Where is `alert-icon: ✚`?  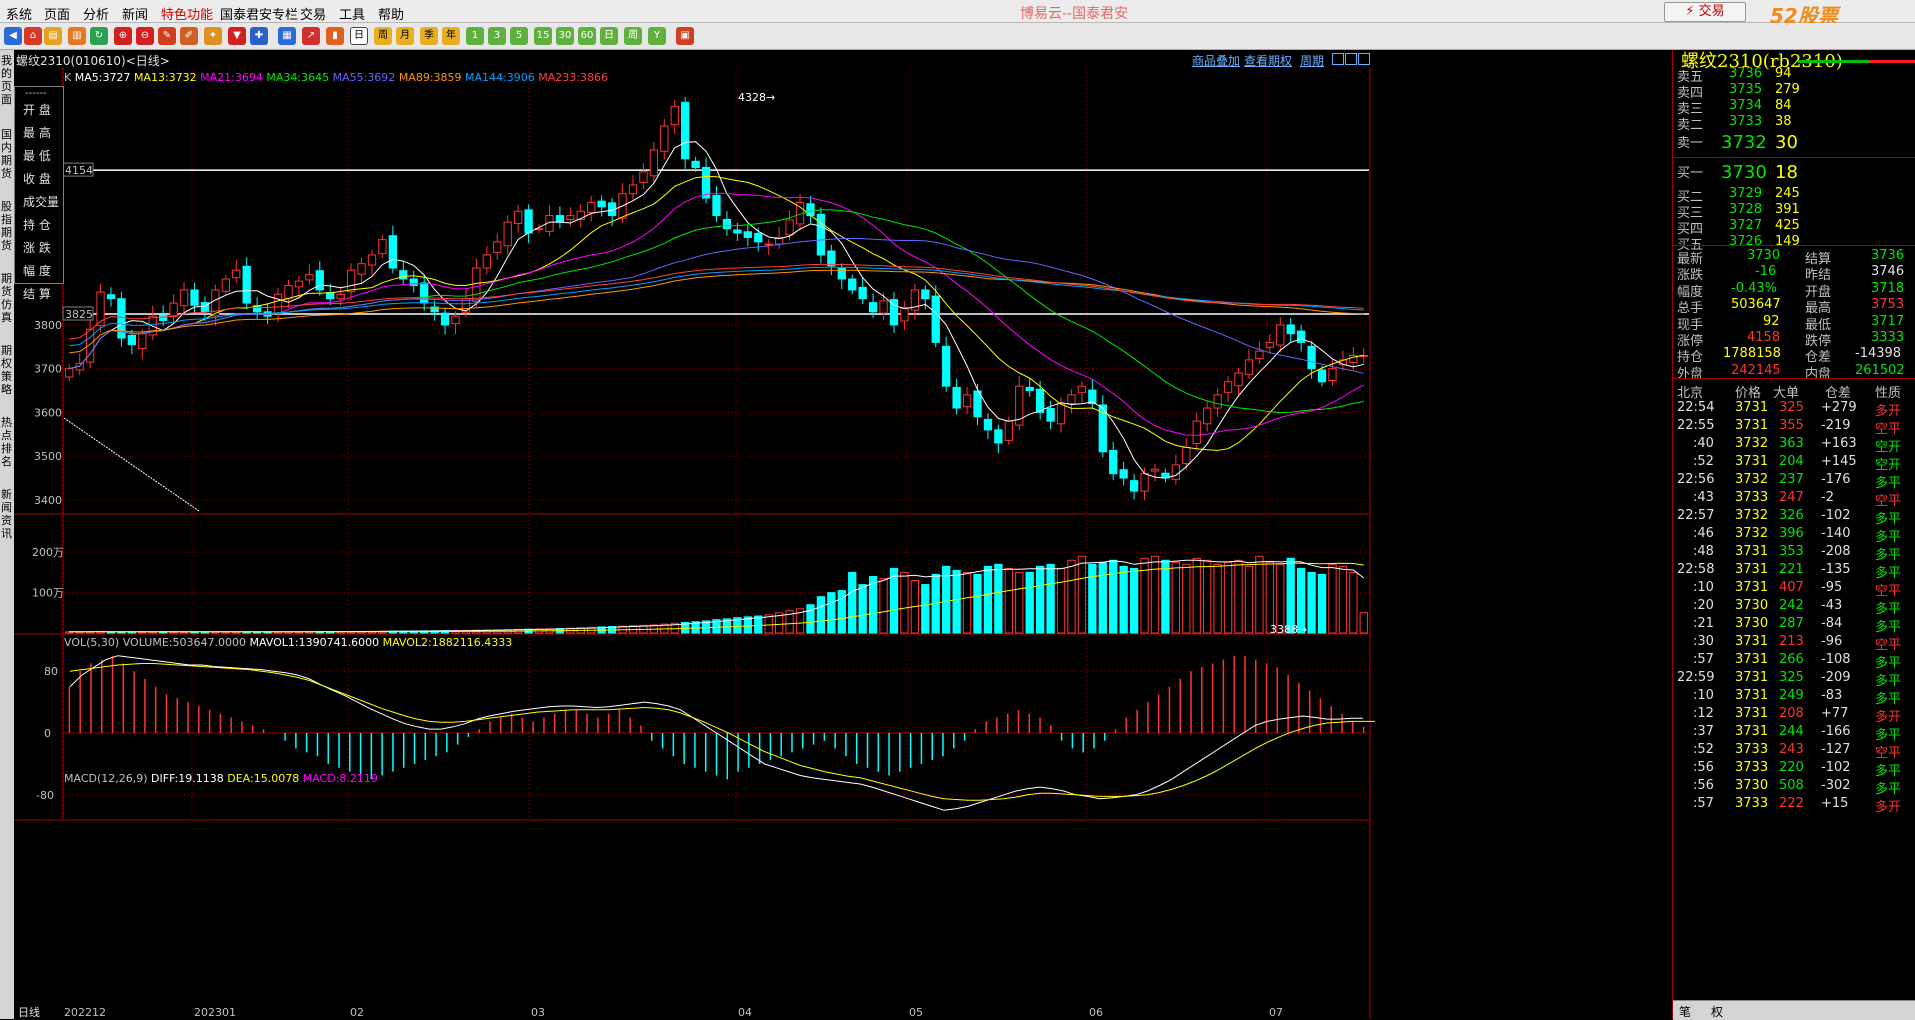
alert-icon: ✚ is located at coordinates (259, 36).